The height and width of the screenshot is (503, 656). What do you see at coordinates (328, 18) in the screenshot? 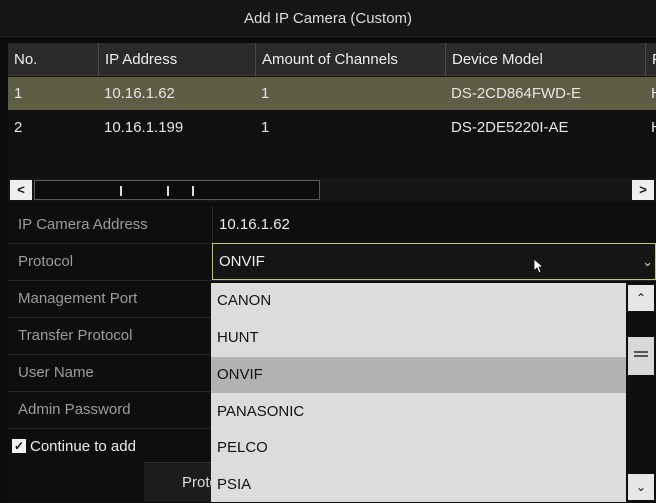
I see `dialog-title: Add IP Camera (Custom)` at bounding box center [328, 18].